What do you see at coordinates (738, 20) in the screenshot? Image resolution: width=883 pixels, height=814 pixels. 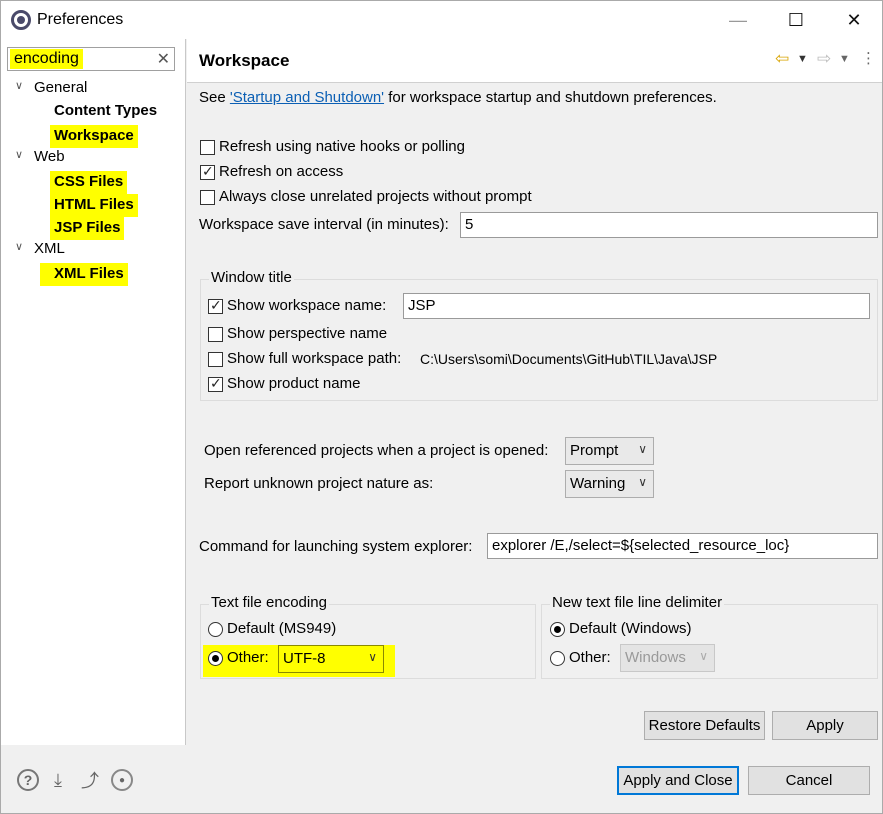 I see `minimize-button: —` at bounding box center [738, 20].